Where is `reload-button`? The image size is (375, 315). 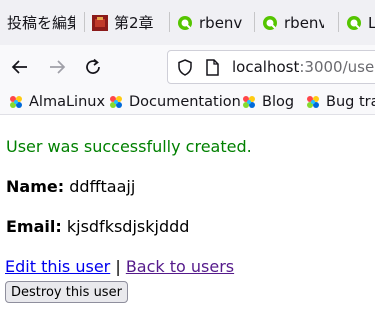
reload-button is located at coordinates (93, 67).